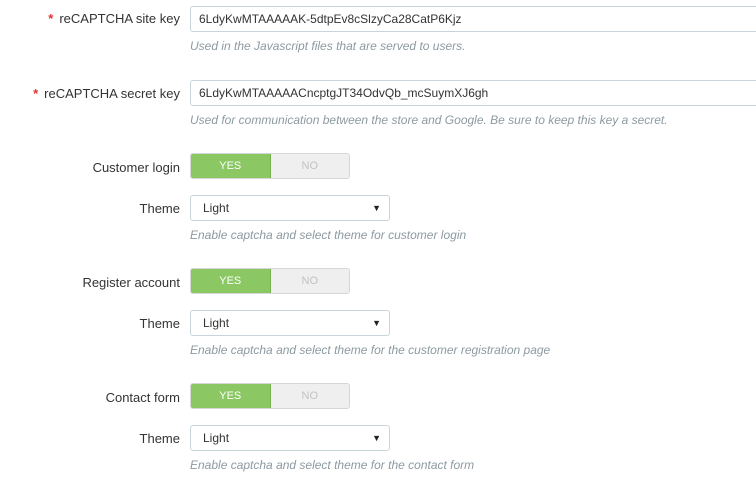  I want to click on site-key-input, so click(473, 19).